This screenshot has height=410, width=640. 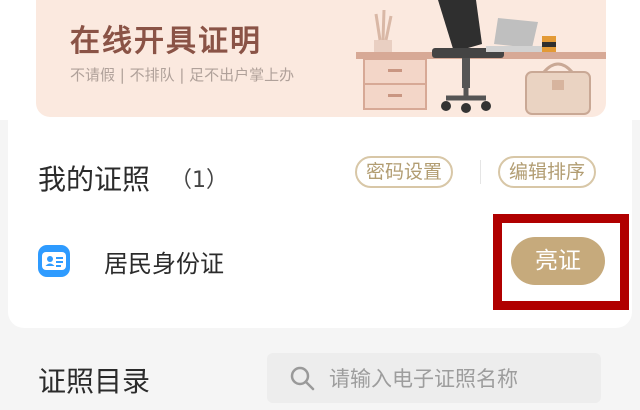 I want to click on id-card-label: 居民身份证, so click(x=164, y=261).